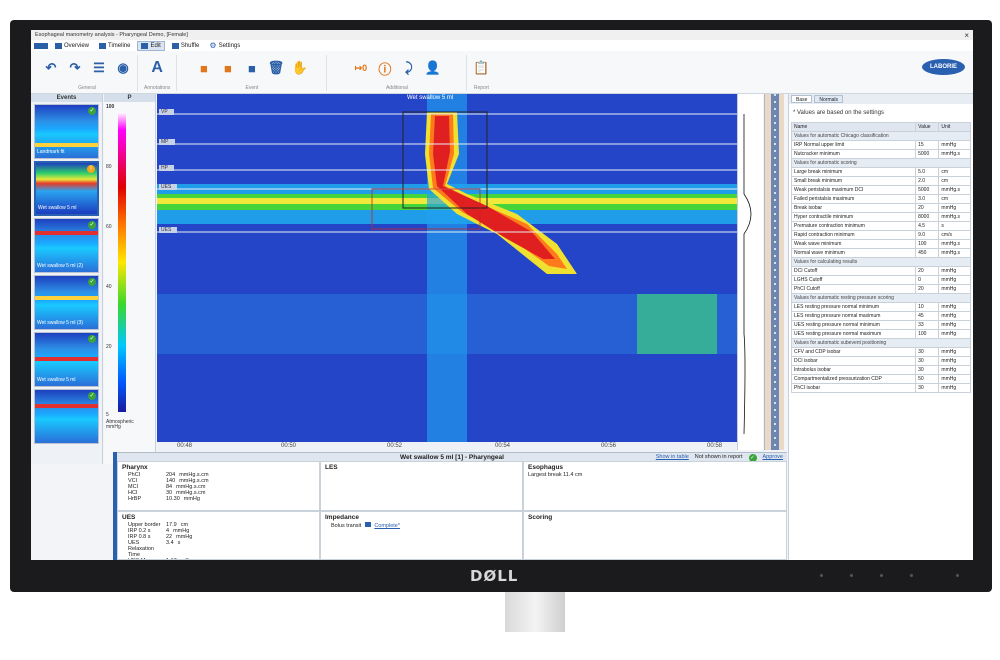 This screenshot has height=660, width=1000. Describe the element at coordinates (853, 190) in the screenshot. I see `cell-name: Weak peristalsis maximum DCI` at that location.